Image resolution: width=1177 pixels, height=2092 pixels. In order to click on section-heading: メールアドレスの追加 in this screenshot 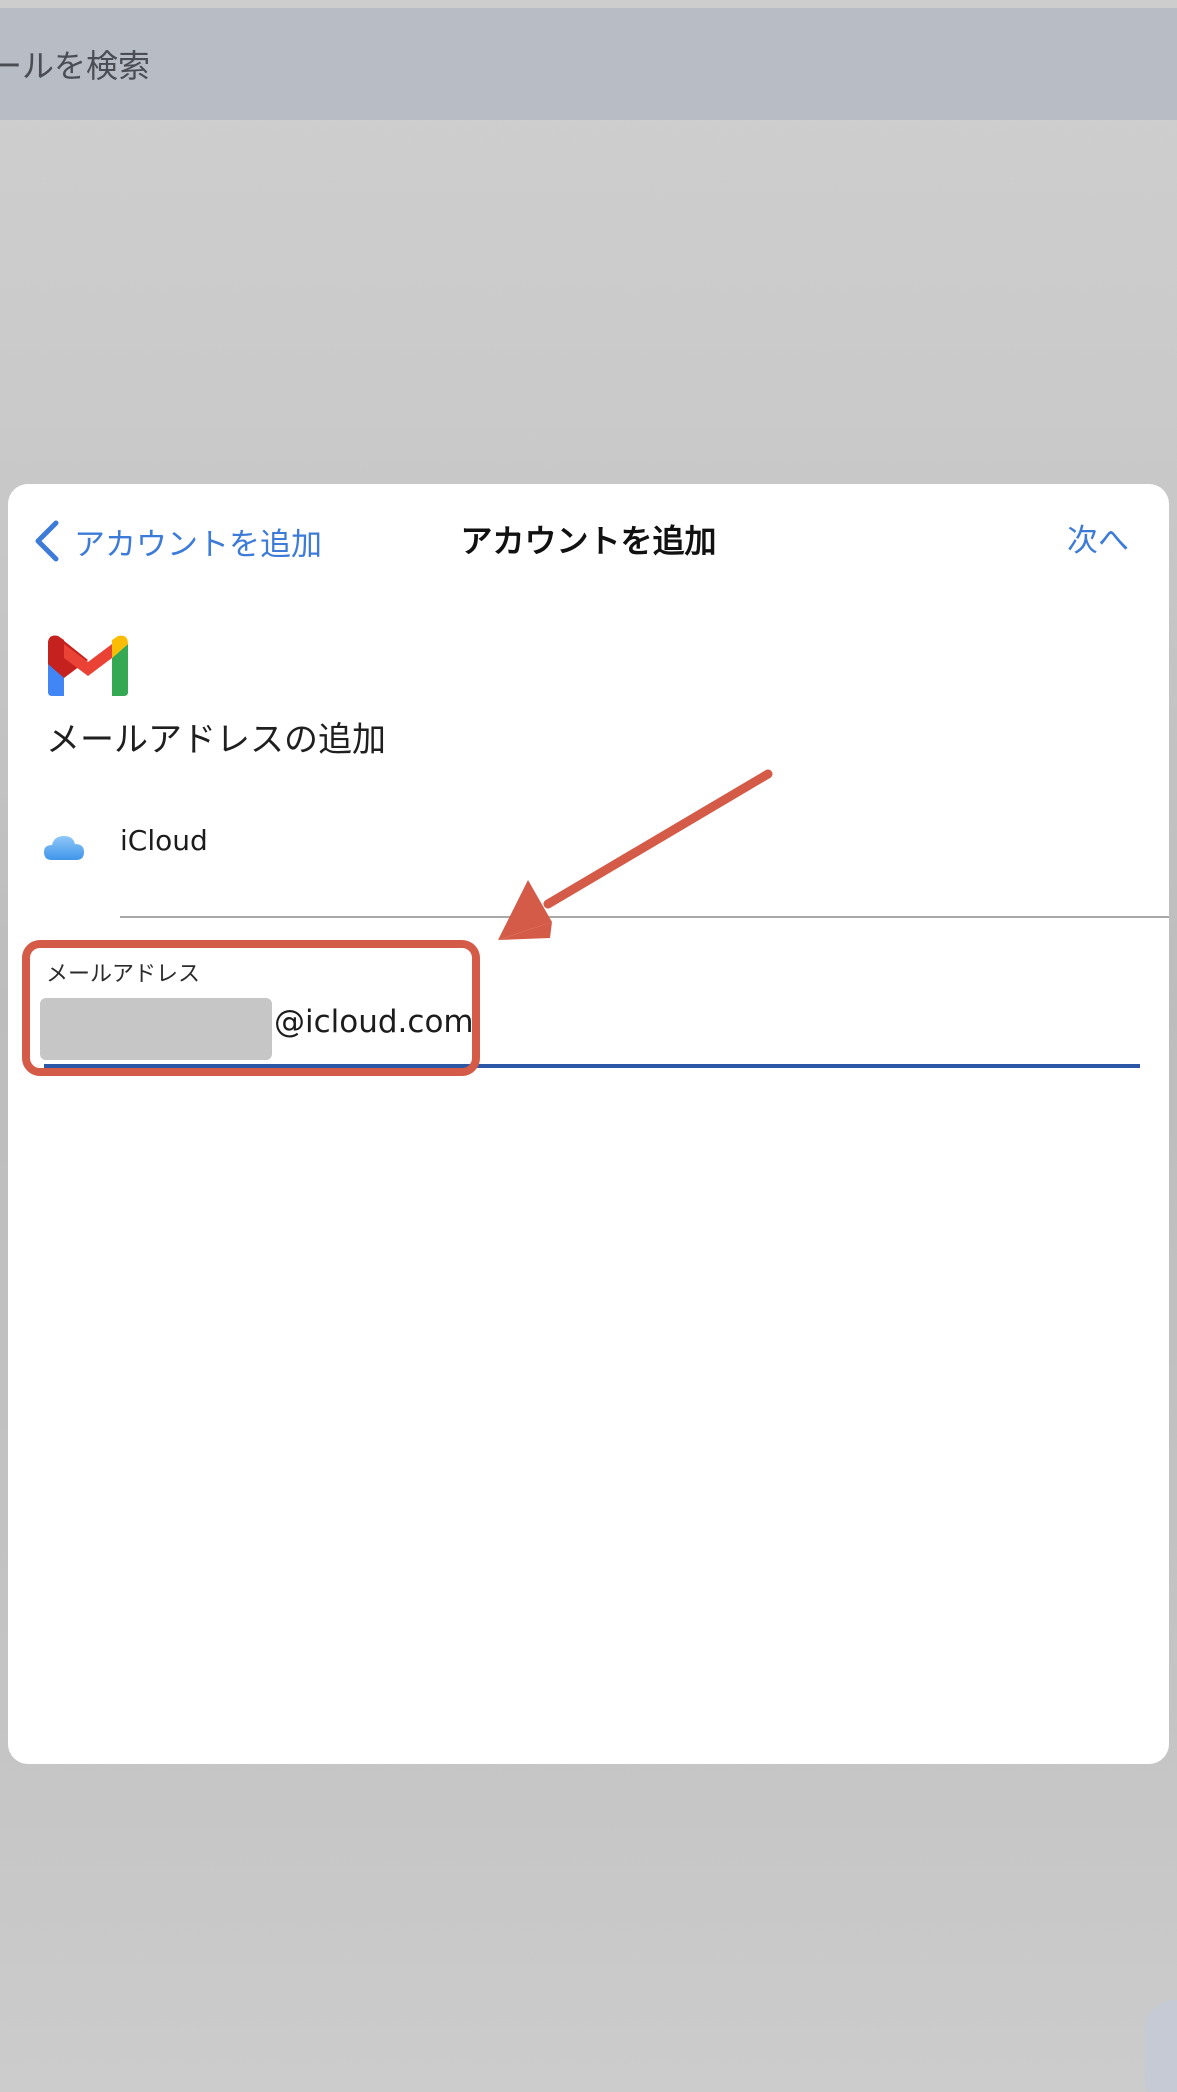, I will do `click(216, 740)`.